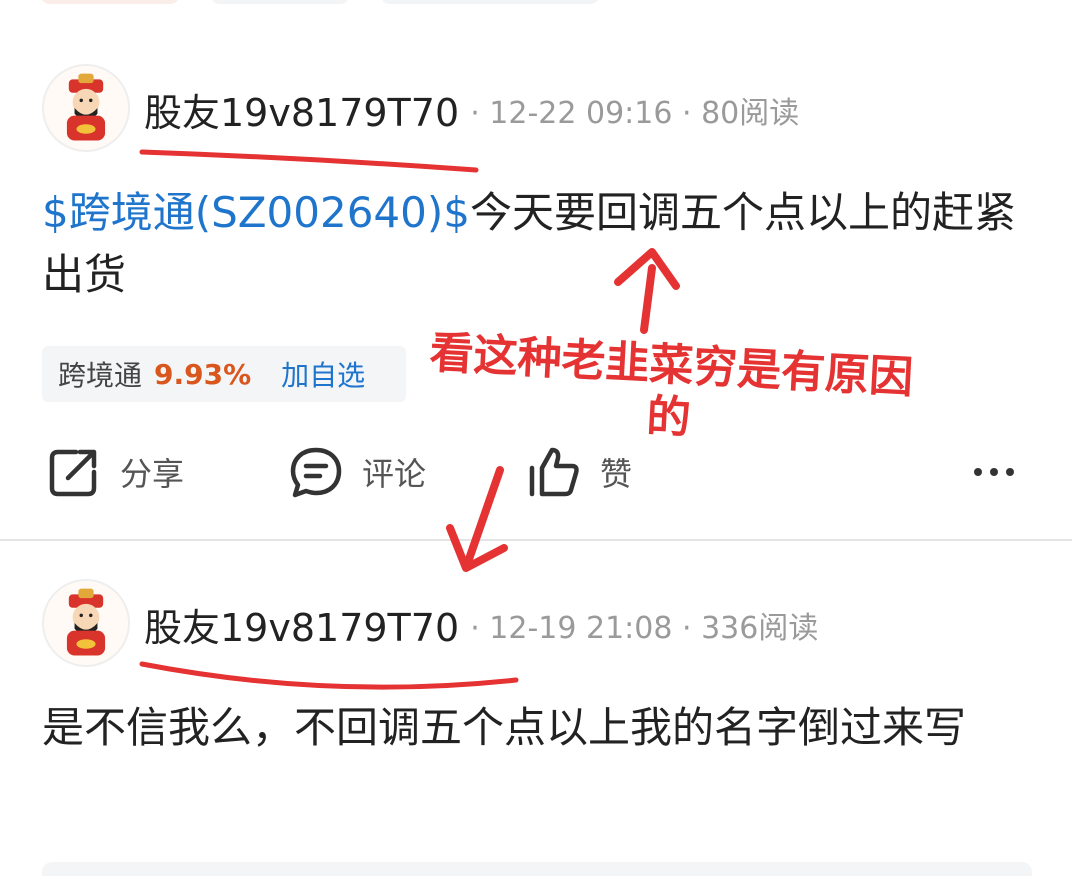 Image resolution: width=1072 pixels, height=876 pixels. I want to click on post-divider, so click(536, 540).